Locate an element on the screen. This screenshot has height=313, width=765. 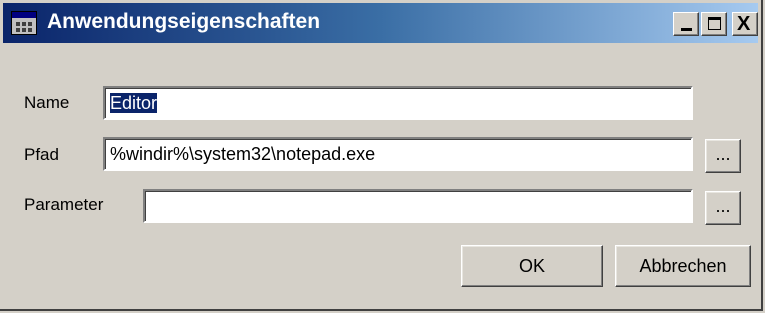
cancel-button: Abbrechen is located at coordinates (683, 266).